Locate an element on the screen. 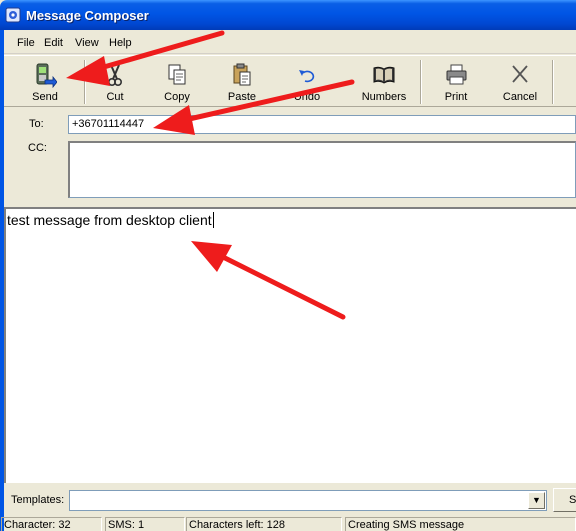  window-title: Message Composer is located at coordinates (87, 15).